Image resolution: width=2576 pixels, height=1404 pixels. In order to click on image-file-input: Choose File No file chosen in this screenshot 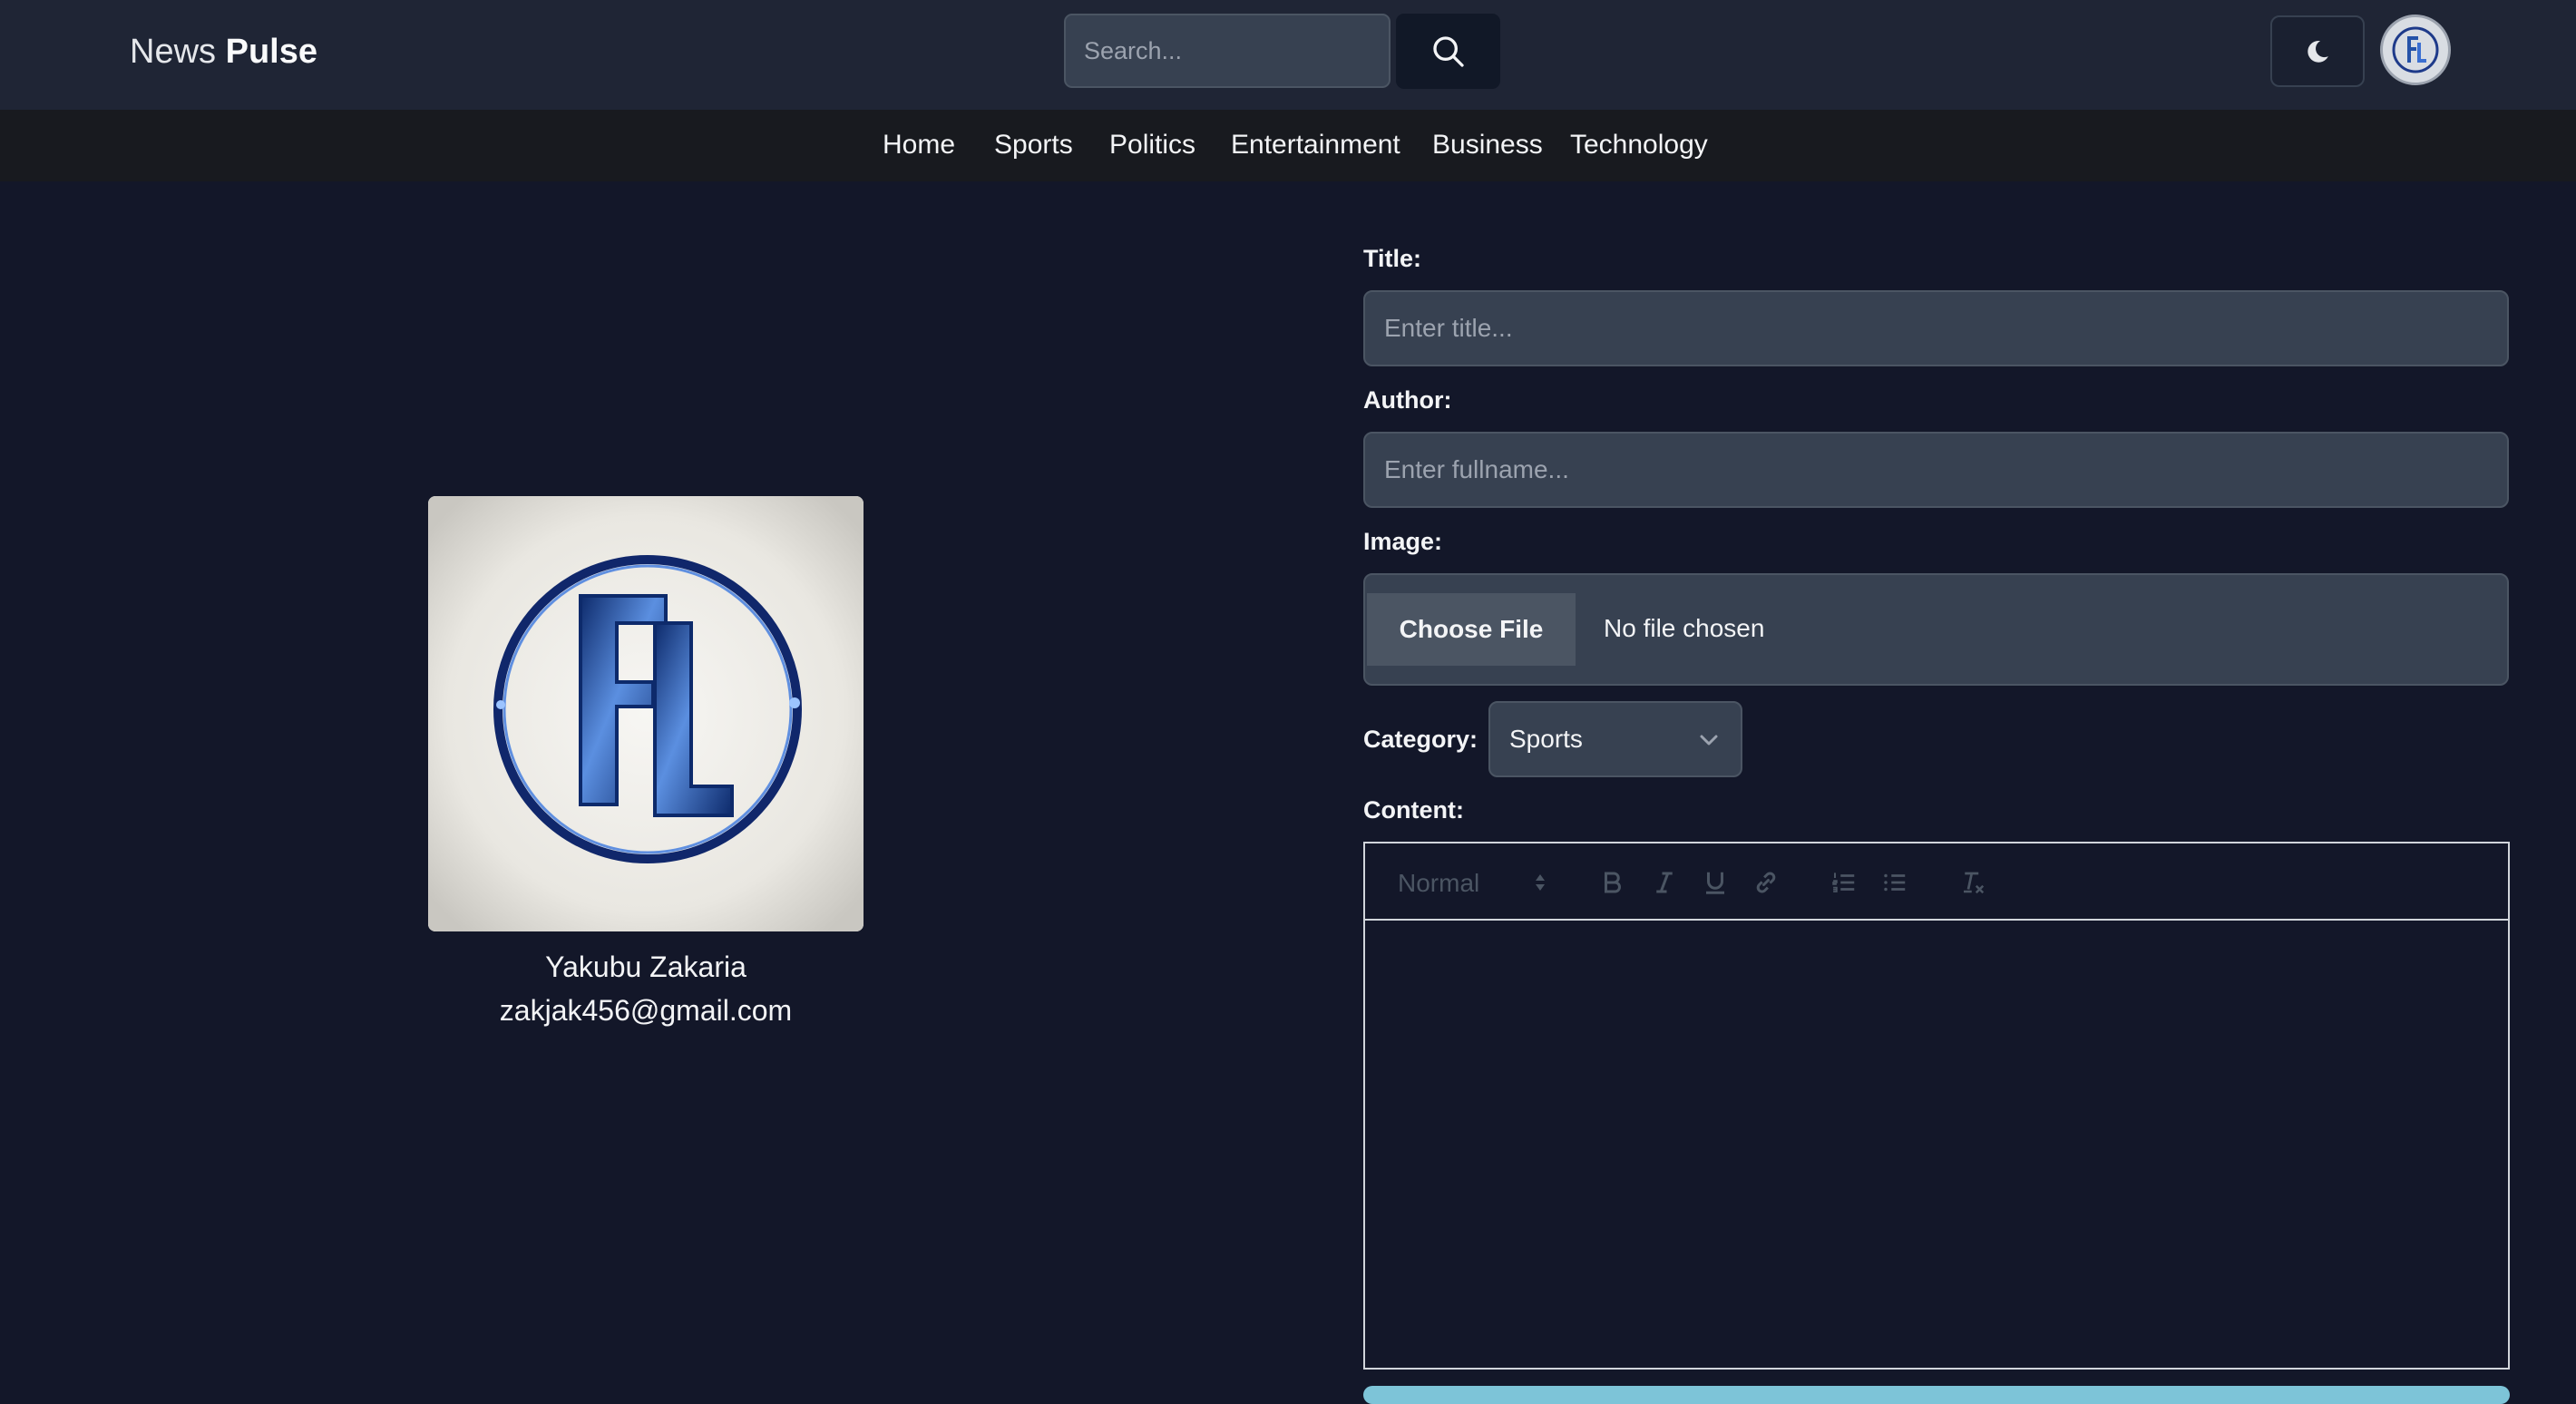, I will do `click(1936, 629)`.